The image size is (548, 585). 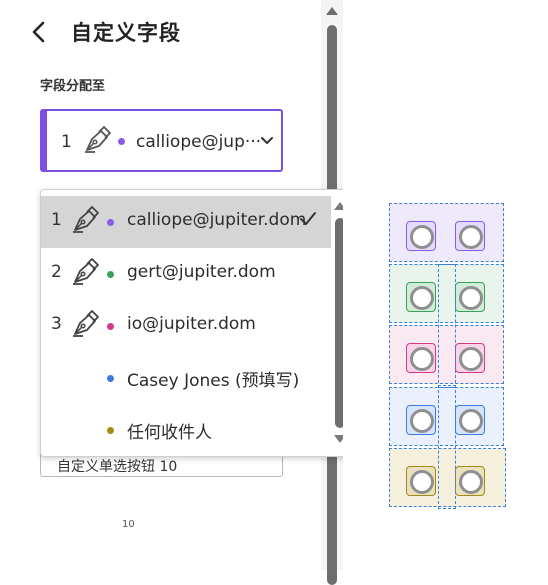 I want to click on recipient-option: 3 io@jupiter.dom, so click(x=186, y=326).